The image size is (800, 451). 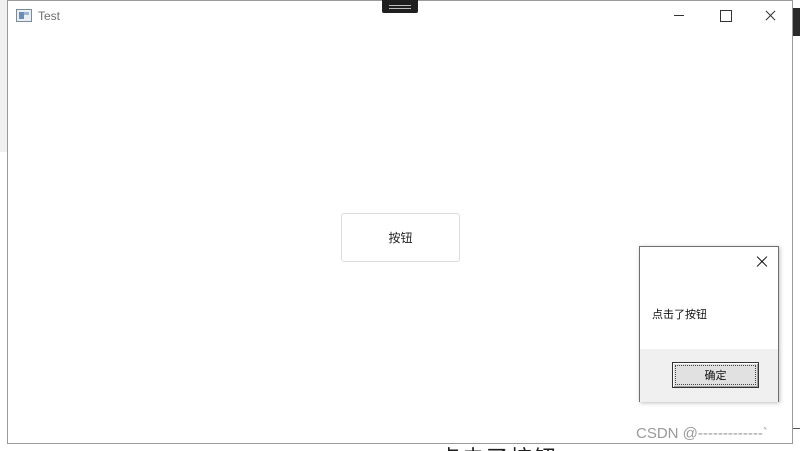 I want to click on drag-handle, so click(x=400, y=6).